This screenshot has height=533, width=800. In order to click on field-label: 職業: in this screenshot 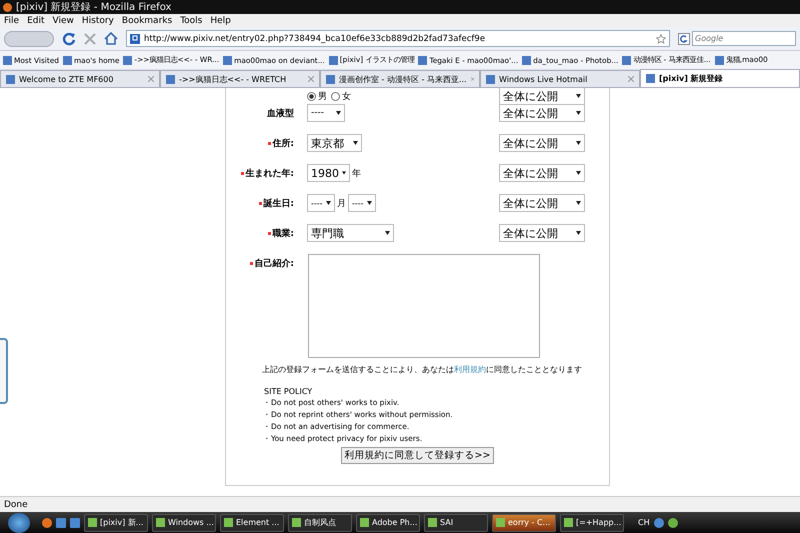, I will do `click(283, 233)`.